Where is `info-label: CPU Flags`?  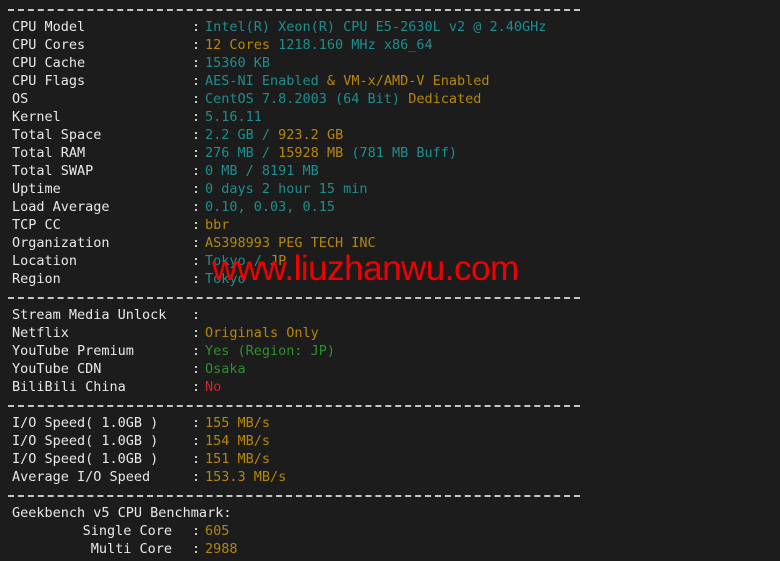 info-label: CPU Flags is located at coordinates (49, 81).